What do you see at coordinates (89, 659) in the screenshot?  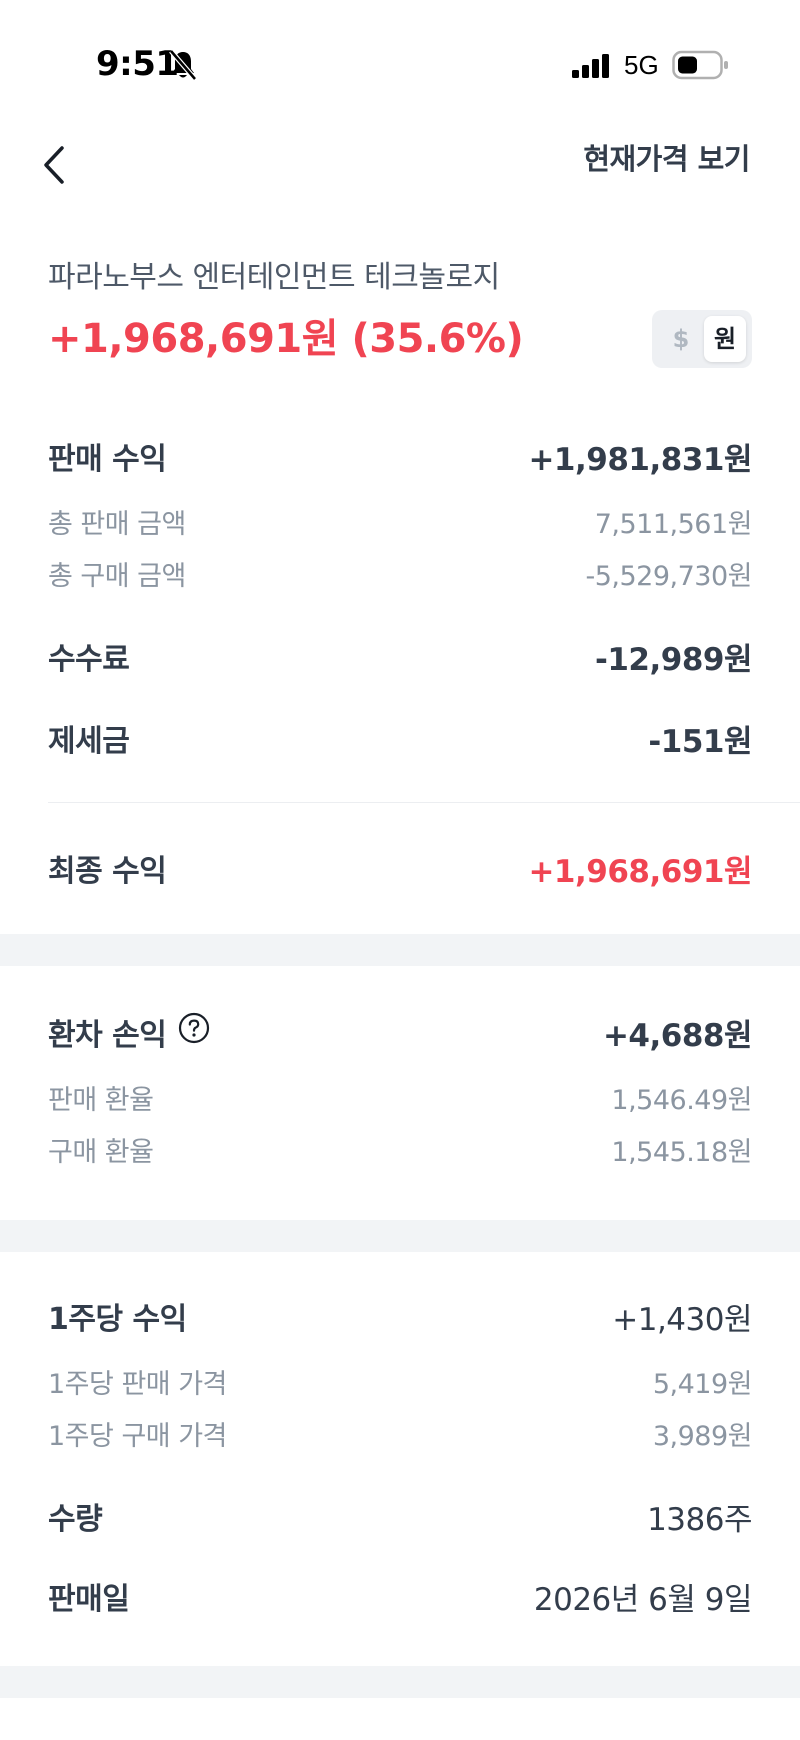 I see `fee-label: 수수료` at bounding box center [89, 659].